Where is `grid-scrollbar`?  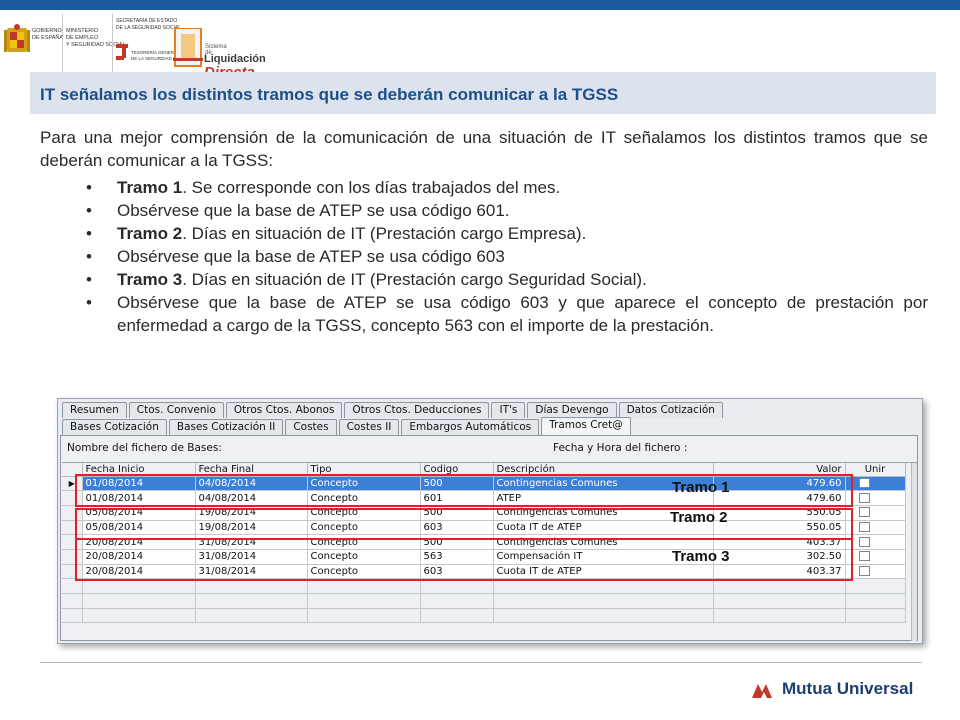
grid-scrollbar is located at coordinates (914, 552).